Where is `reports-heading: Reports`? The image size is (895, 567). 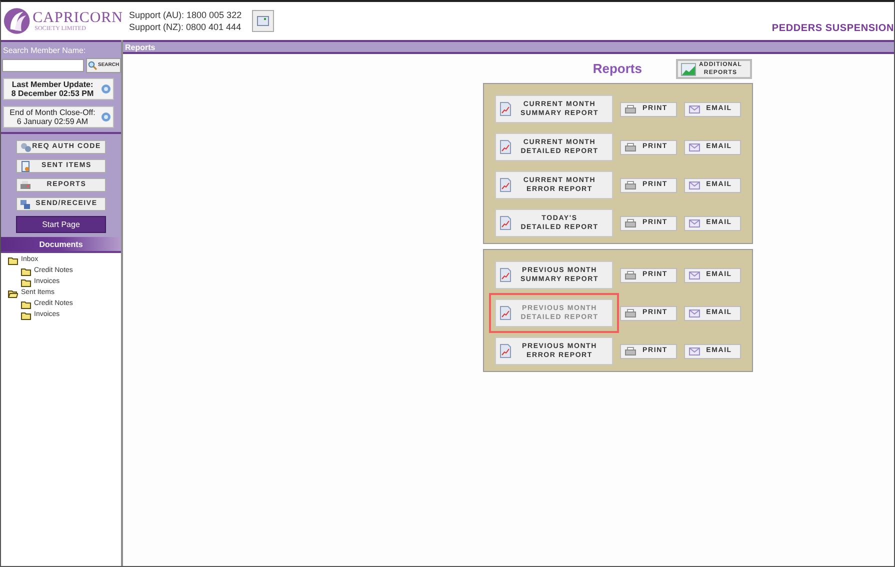 reports-heading: Reports is located at coordinates (617, 69).